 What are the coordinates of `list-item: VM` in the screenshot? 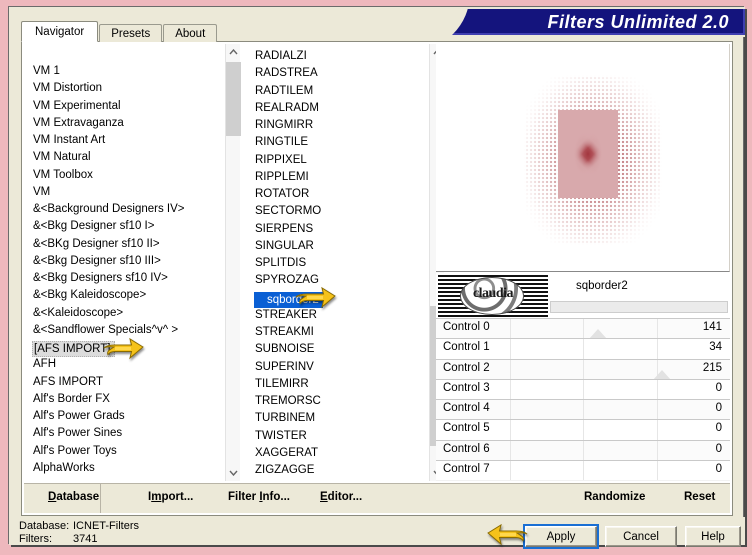 It's located at (122, 192).